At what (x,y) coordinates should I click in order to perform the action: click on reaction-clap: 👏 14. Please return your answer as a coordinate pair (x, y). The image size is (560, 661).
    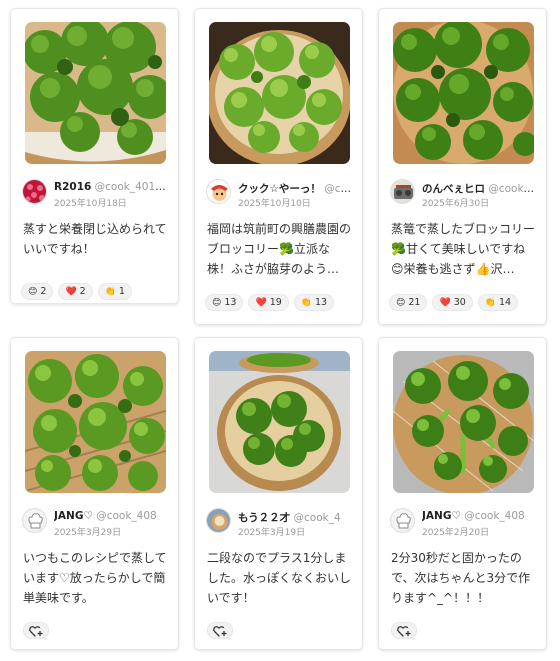
    Looking at the image, I should click on (498, 302).